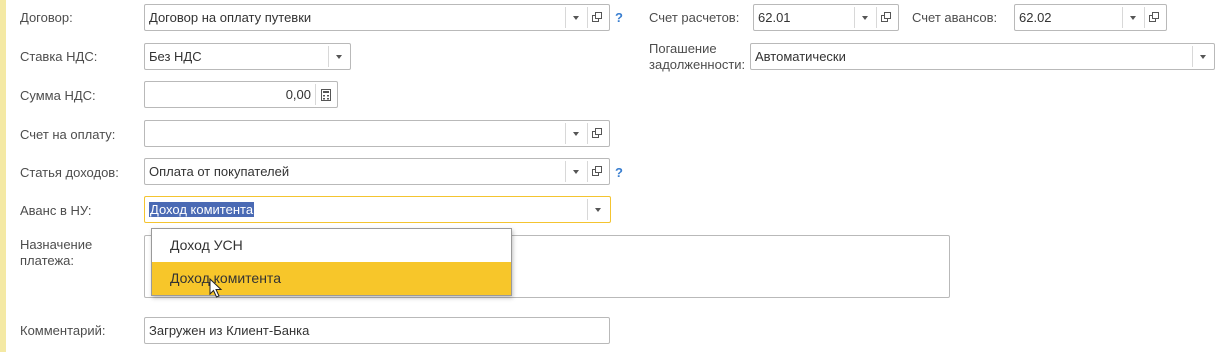  Describe the element at coordinates (575, 171) in the screenshot. I see `income-item-dropdown-button` at that location.